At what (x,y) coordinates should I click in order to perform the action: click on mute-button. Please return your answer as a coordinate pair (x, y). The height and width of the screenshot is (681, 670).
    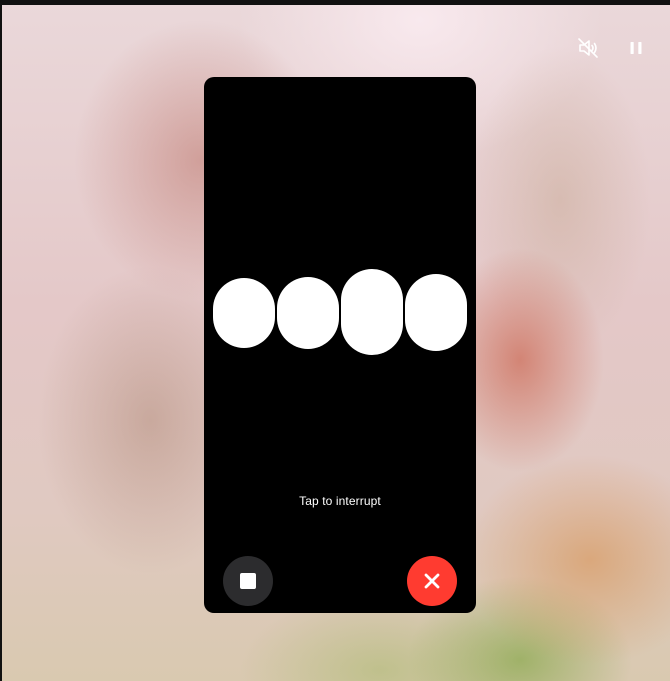
    Looking at the image, I should click on (588, 48).